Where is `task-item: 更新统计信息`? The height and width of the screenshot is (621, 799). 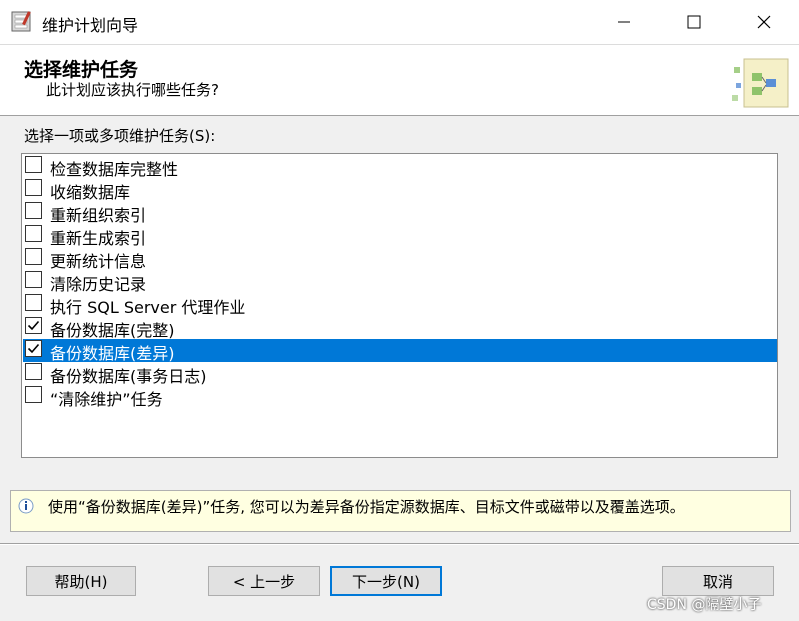
task-item: 更新统计信息 is located at coordinates (400, 259).